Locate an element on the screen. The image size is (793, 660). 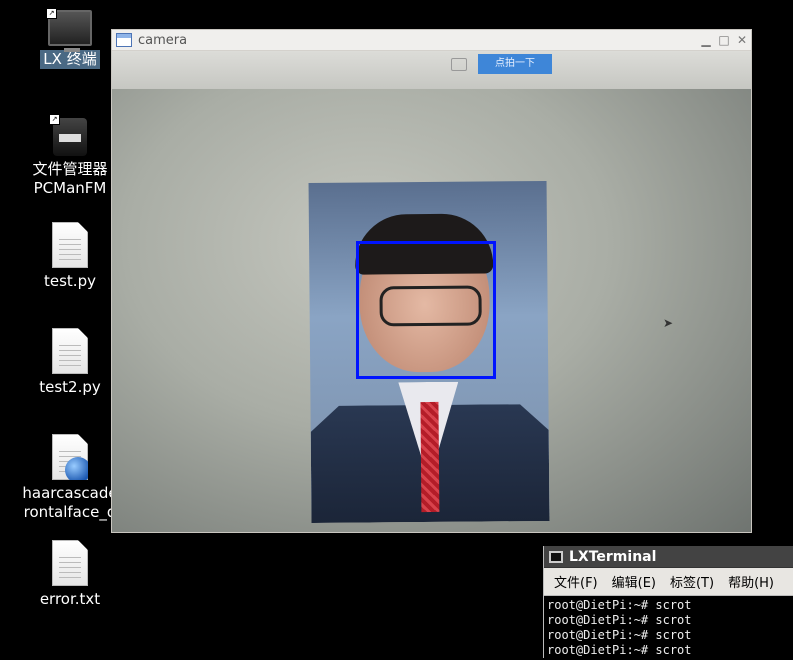
menu-edit: 编辑(E) is located at coordinates (634, 581).